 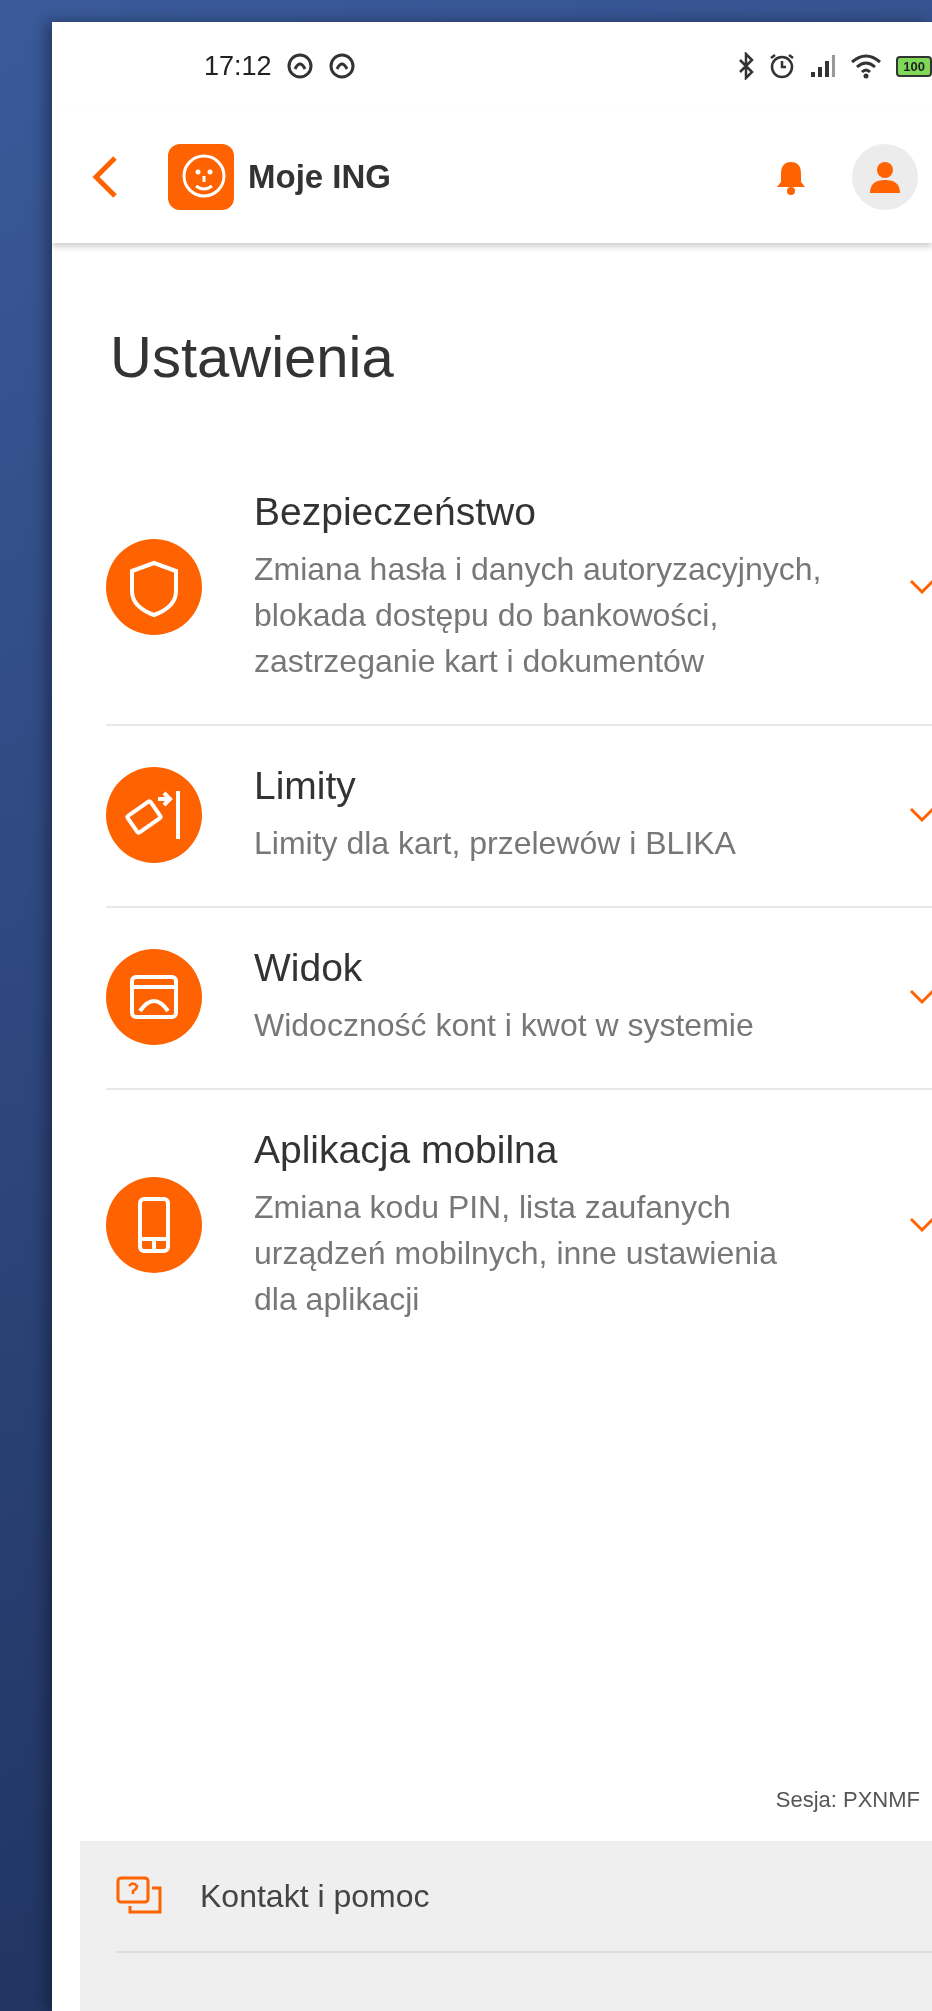 What do you see at coordinates (154, 587) in the screenshot?
I see `shield-icon` at bounding box center [154, 587].